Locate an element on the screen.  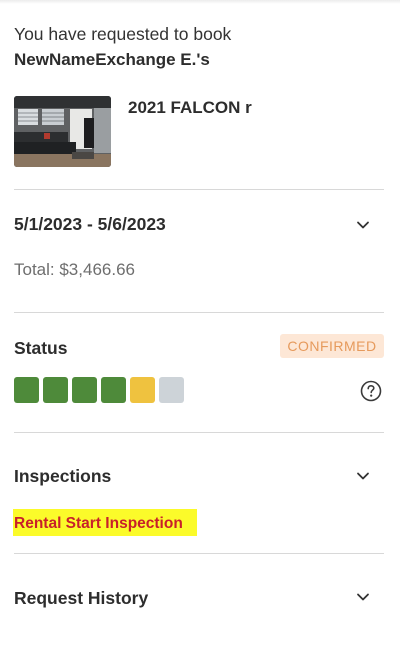
booking-intro-text: You have requested to book is located at coordinates (123, 34).